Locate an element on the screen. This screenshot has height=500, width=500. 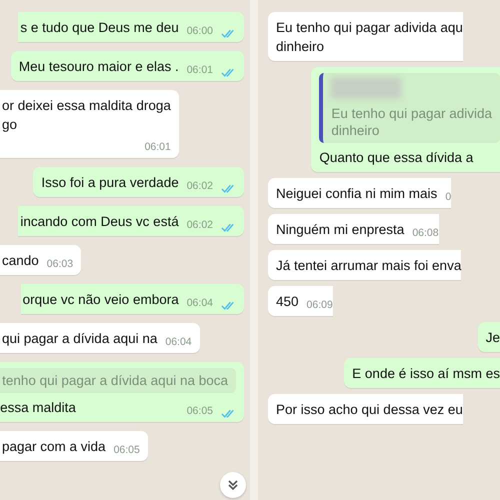
message-text: qui pagar a dívida aqui na is located at coordinates (80, 339).